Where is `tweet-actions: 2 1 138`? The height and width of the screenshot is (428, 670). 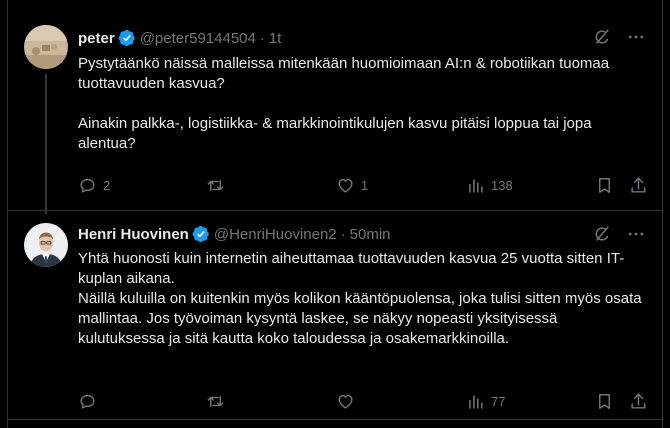
tweet-actions: 2 1 138 is located at coordinates (366, 187).